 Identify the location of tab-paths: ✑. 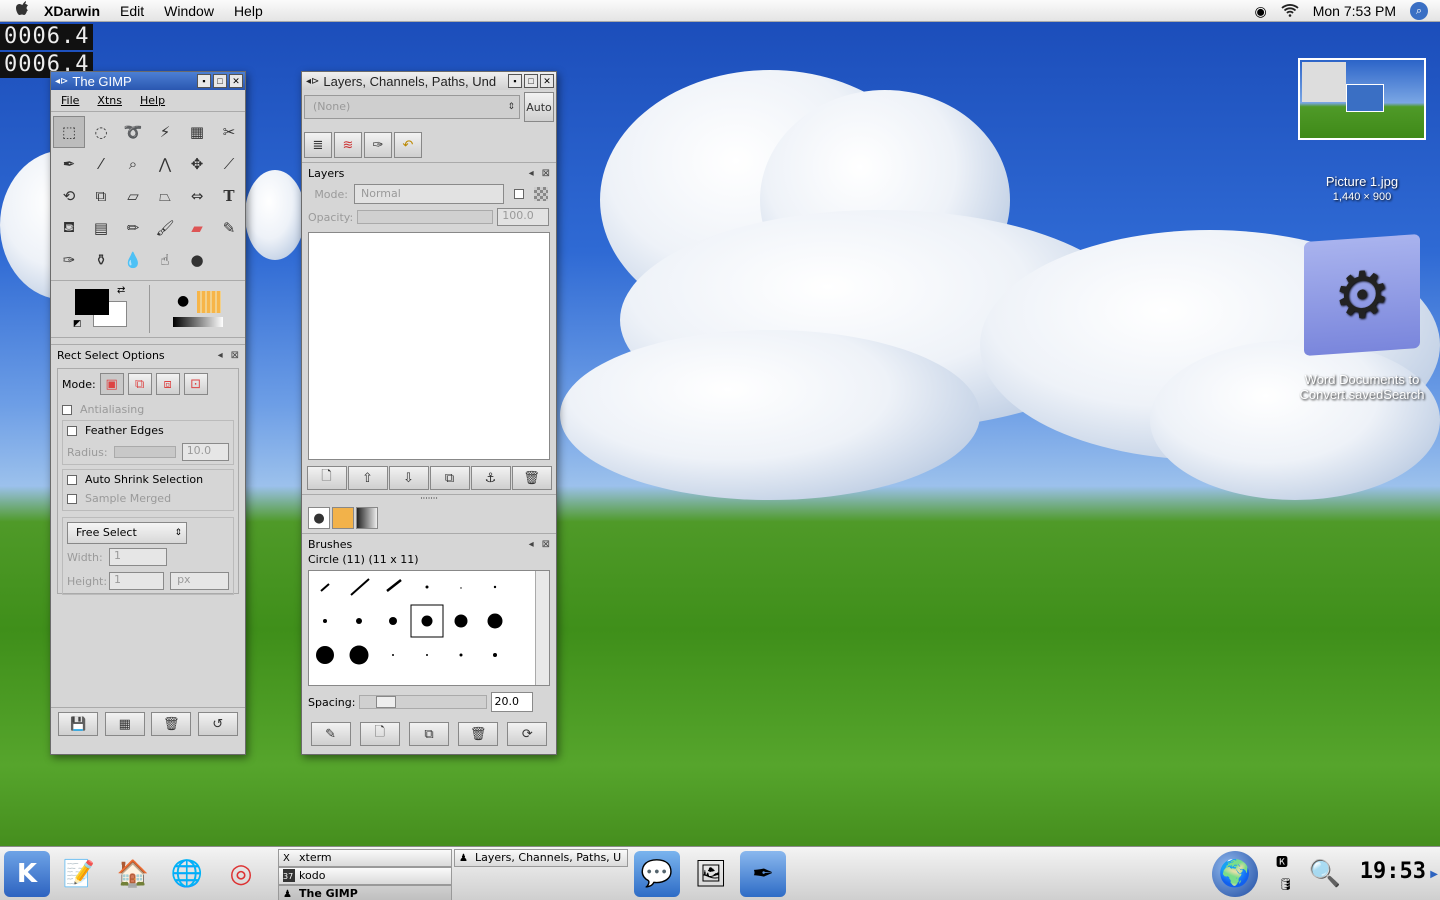
(378, 145).